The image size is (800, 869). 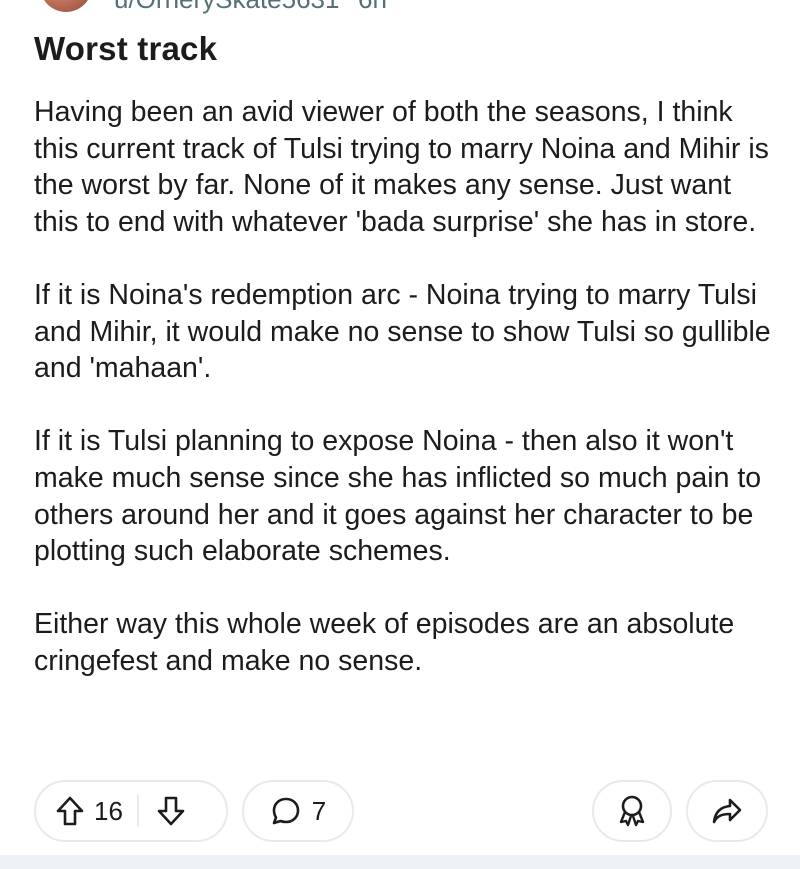 I want to click on award-button, so click(x=632, y=811).